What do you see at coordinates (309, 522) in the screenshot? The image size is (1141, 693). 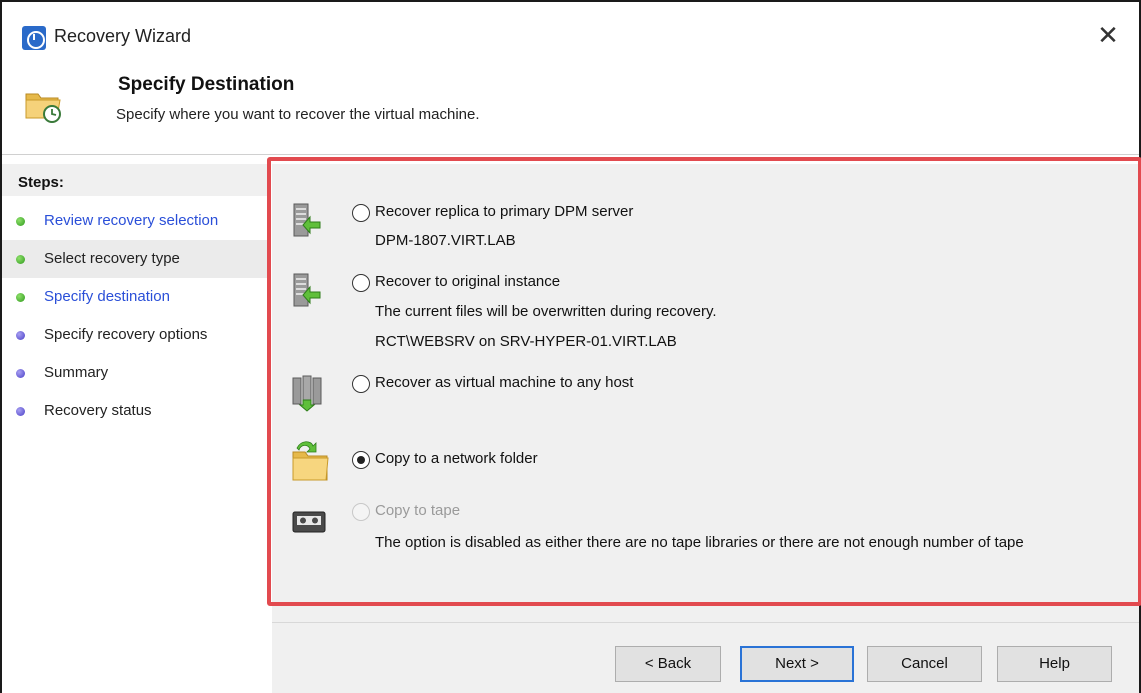 I see `tape-icon` at bounding box center [309, 522].